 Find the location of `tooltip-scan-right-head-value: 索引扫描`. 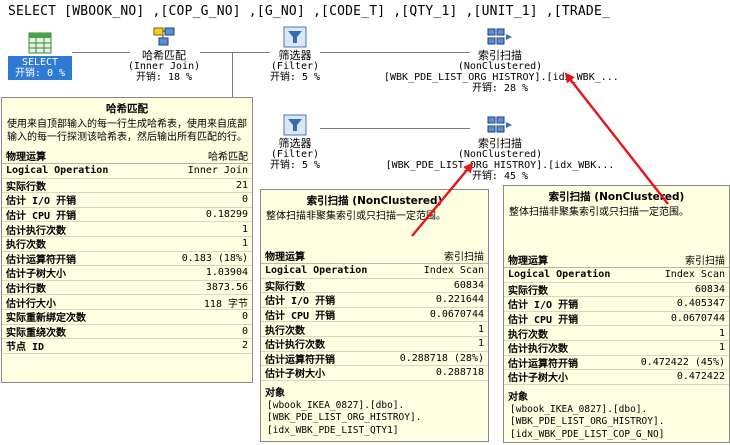

tooltip-scan-right-head-value: 索引扫描 is located at coordinates (705, 261).